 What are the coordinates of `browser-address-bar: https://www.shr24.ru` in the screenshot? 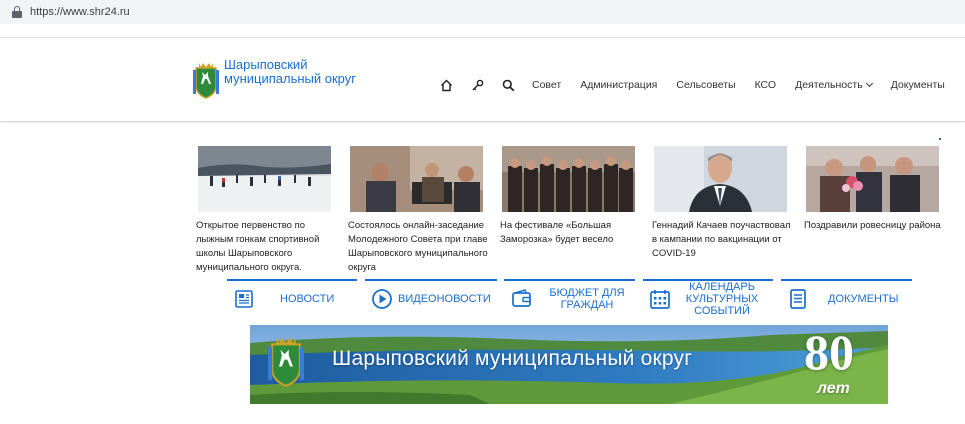 It's located at (482, 12).